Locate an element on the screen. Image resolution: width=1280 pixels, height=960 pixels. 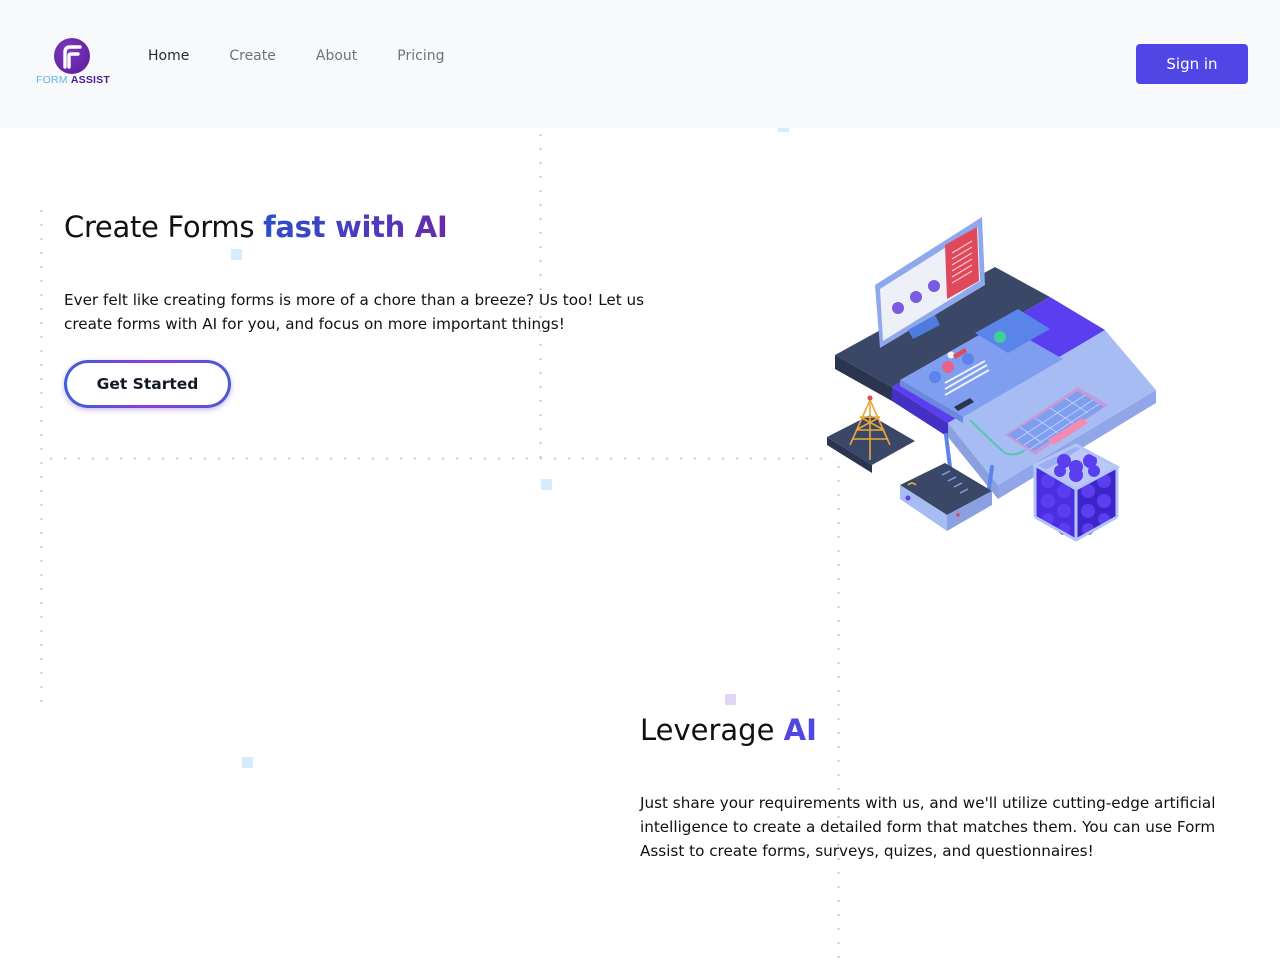
brand-name-part1: FORM is located at coordinates (52, 80).